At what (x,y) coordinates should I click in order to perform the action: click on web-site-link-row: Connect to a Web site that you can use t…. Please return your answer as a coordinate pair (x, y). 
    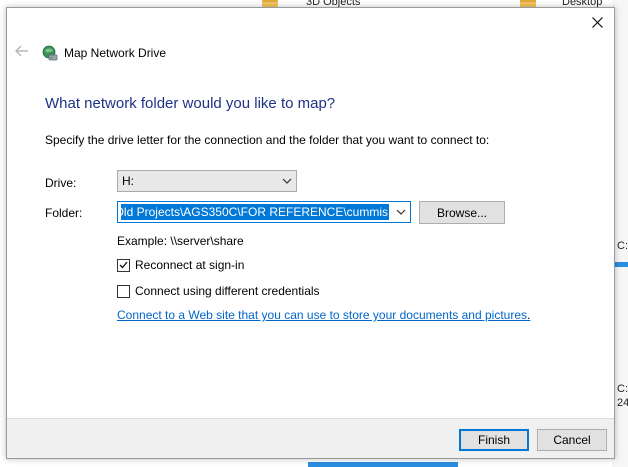
    Looking at the image, I should click on (323, 315).